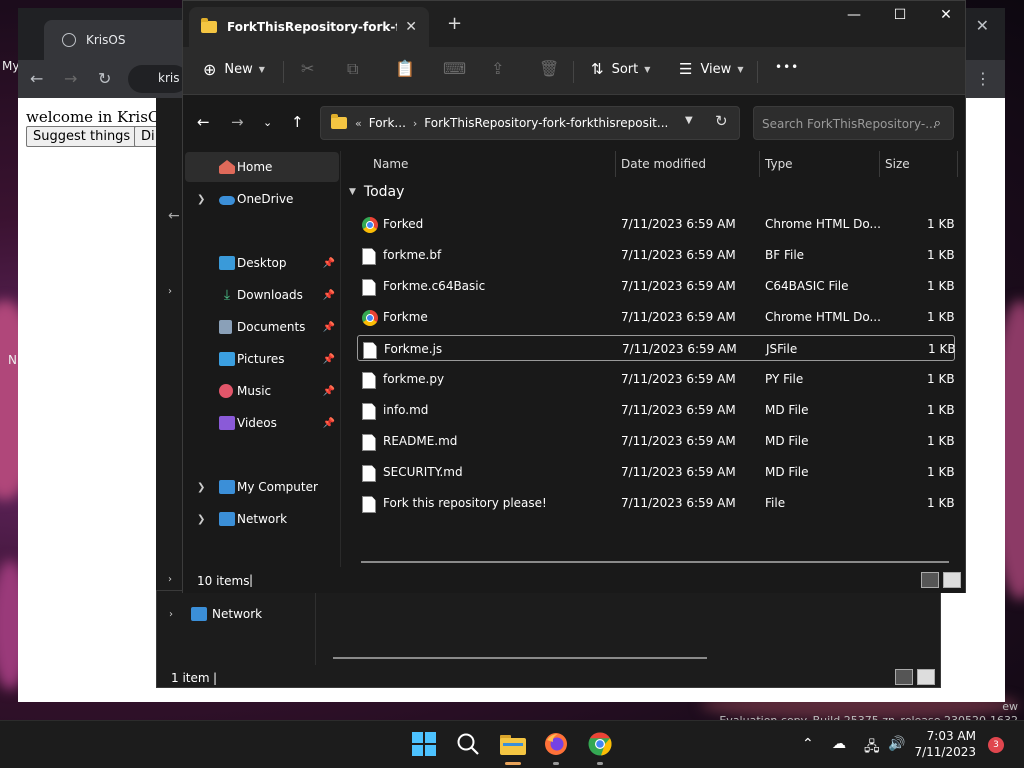  What do you see at coordinates (307, 68) in the screenshot?
I see `cut-icon: ✂` at bounding box center [307, 68].